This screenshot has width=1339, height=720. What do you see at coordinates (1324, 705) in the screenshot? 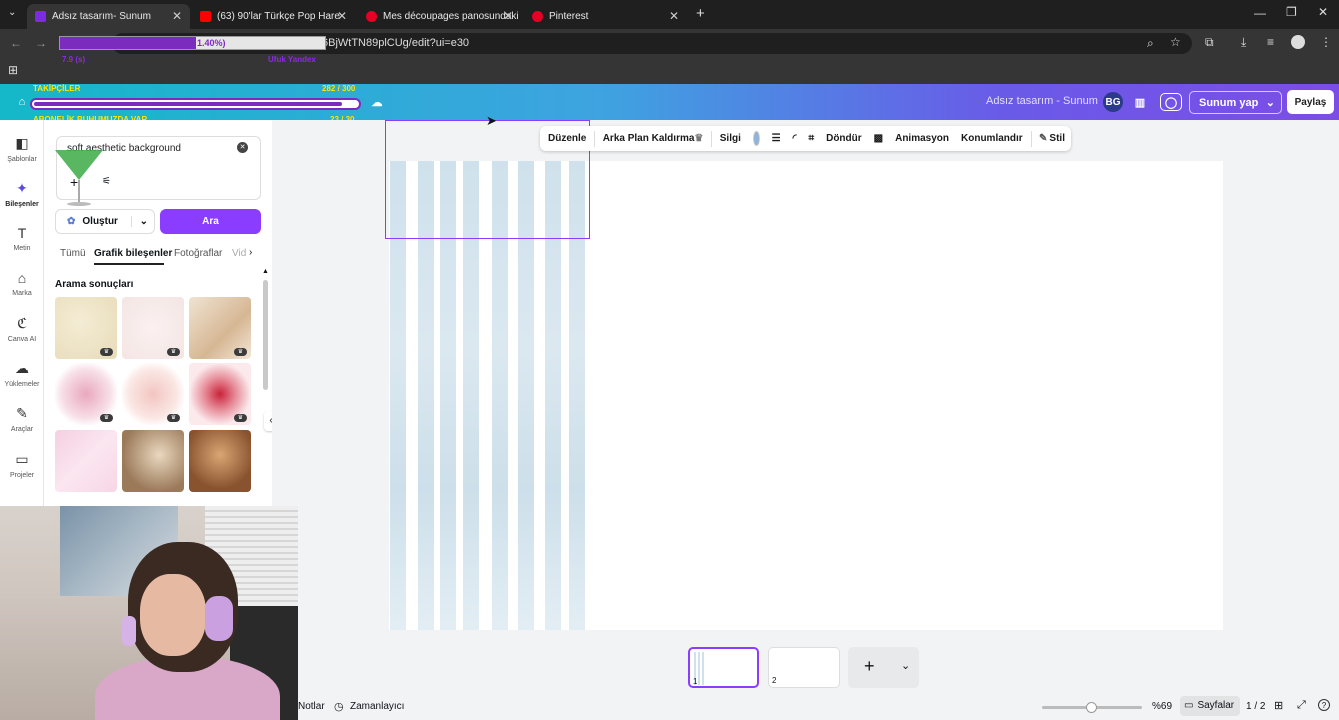
I see `help-icon: ?` at bounding box center [1324, 705].